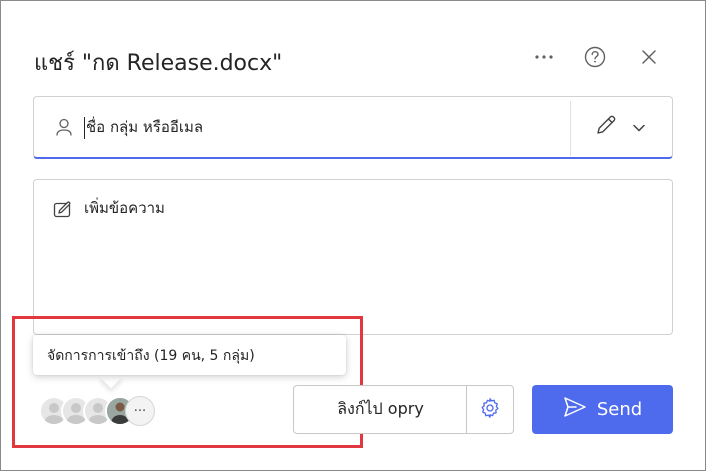 Image resolution: width=706 pixels, height=471 pixels. What do you see at coordinates (622, 127) in the screenshot?
I see `permission-dropdown` at bounding box center [622, 127].